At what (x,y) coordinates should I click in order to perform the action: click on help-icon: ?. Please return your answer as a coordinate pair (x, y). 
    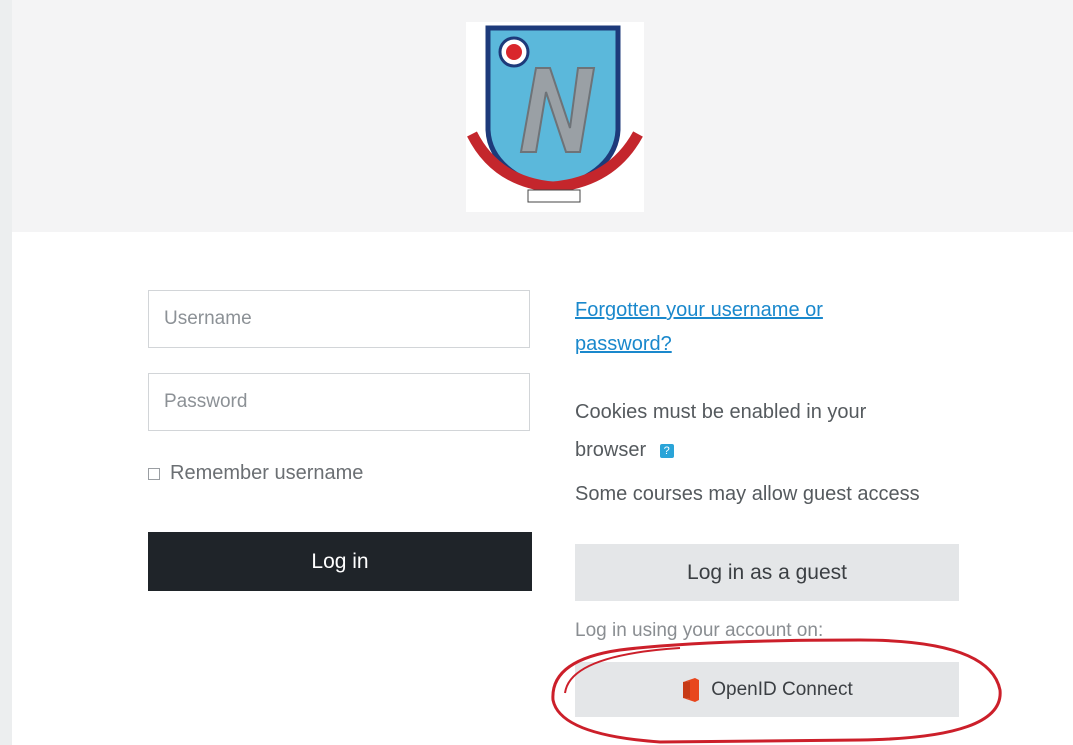
    Looking at the image, I should click on (666, 450).